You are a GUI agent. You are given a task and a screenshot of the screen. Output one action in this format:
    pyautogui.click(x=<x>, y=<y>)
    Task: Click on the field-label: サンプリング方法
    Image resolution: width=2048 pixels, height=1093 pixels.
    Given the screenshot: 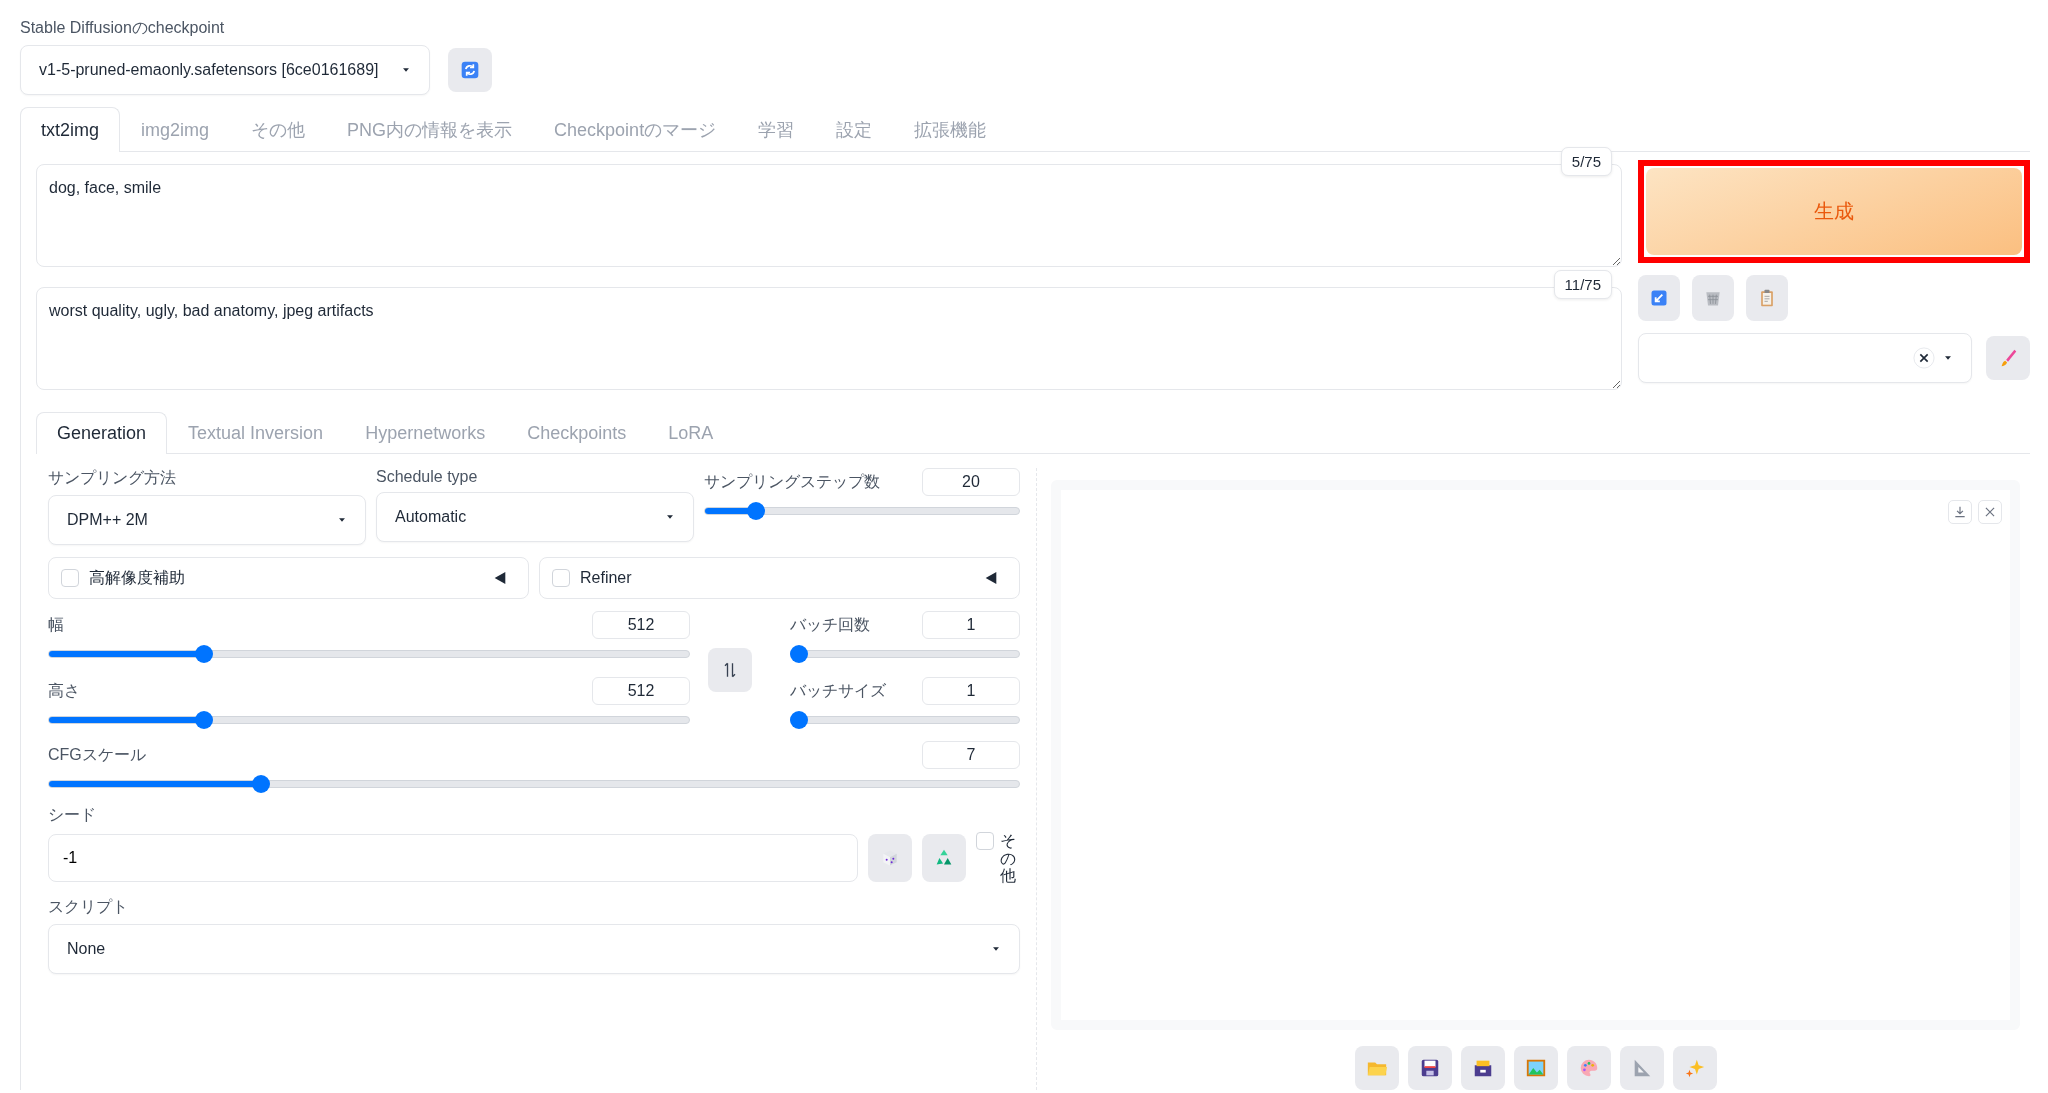 What is the action you would take?
    pyautogui.click(x=112, y=478)
    